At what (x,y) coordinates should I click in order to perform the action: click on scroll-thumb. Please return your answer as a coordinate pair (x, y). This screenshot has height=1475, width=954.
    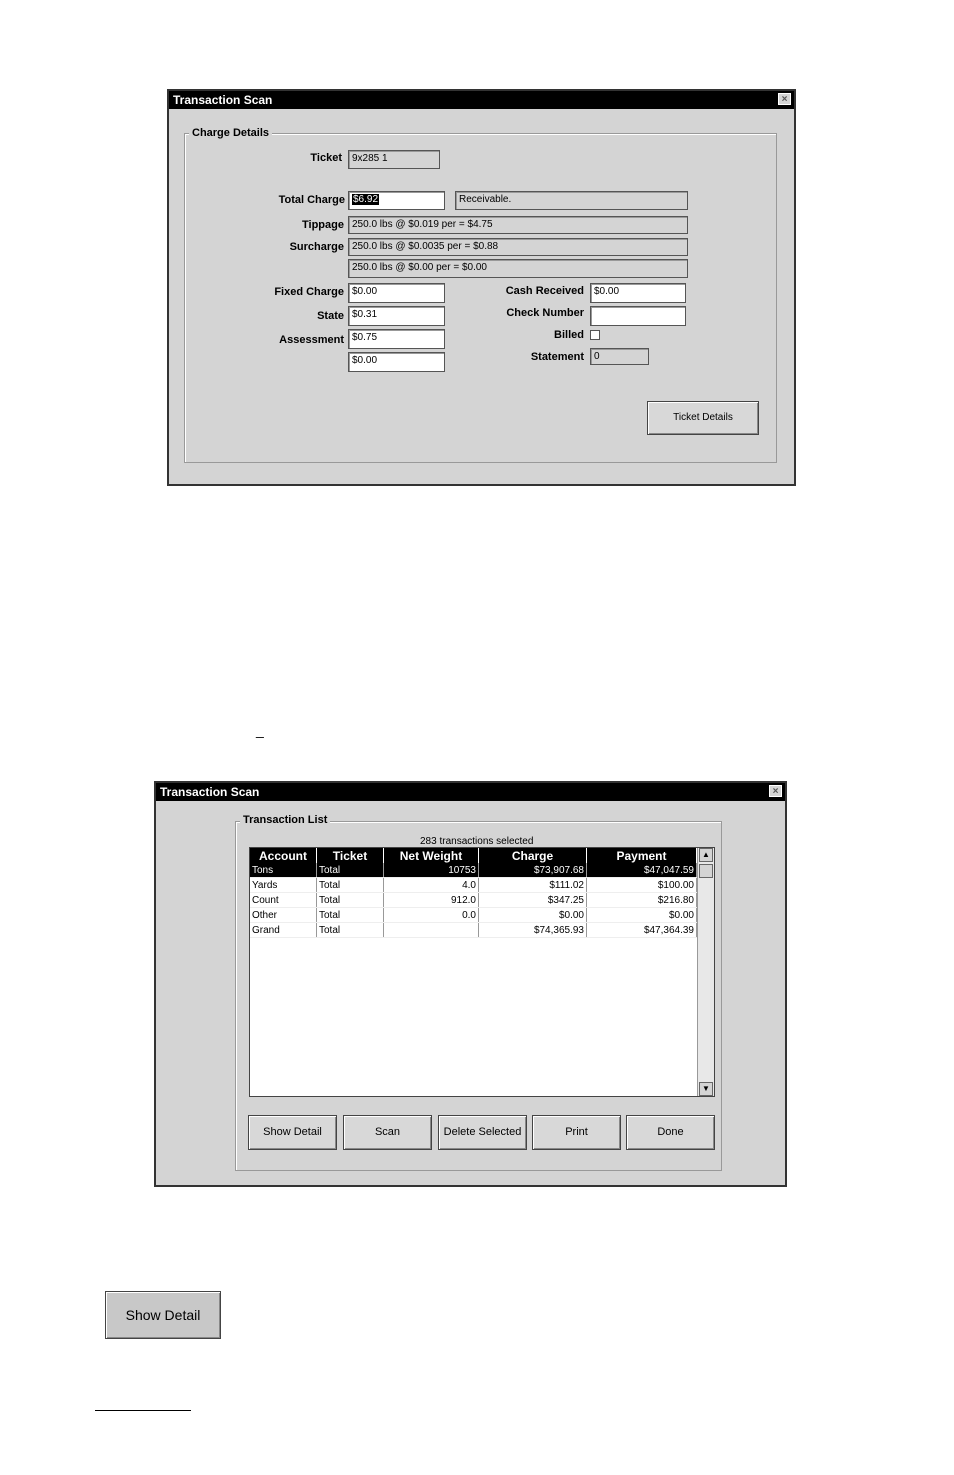
    Looking at the image, I should click on (706, 871).